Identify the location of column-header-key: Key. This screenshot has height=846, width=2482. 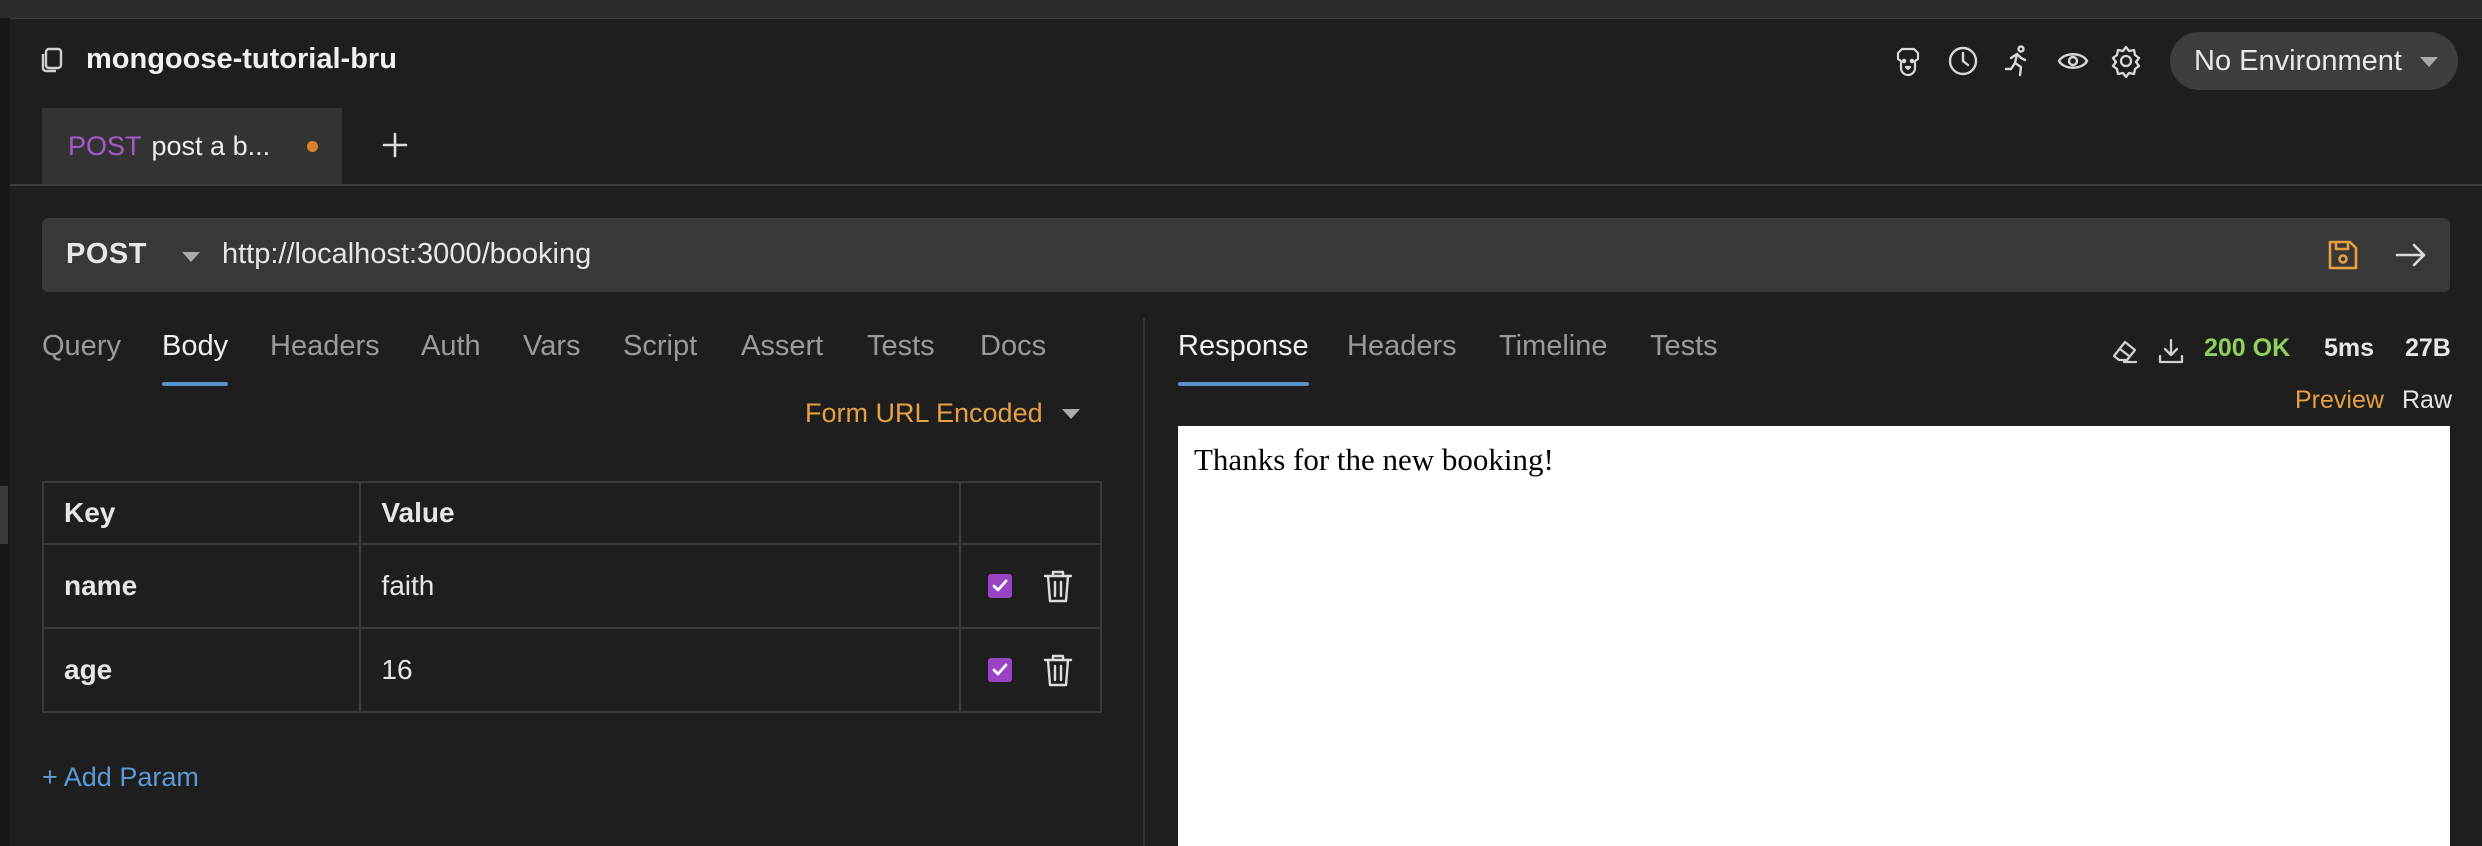
(201, 513).